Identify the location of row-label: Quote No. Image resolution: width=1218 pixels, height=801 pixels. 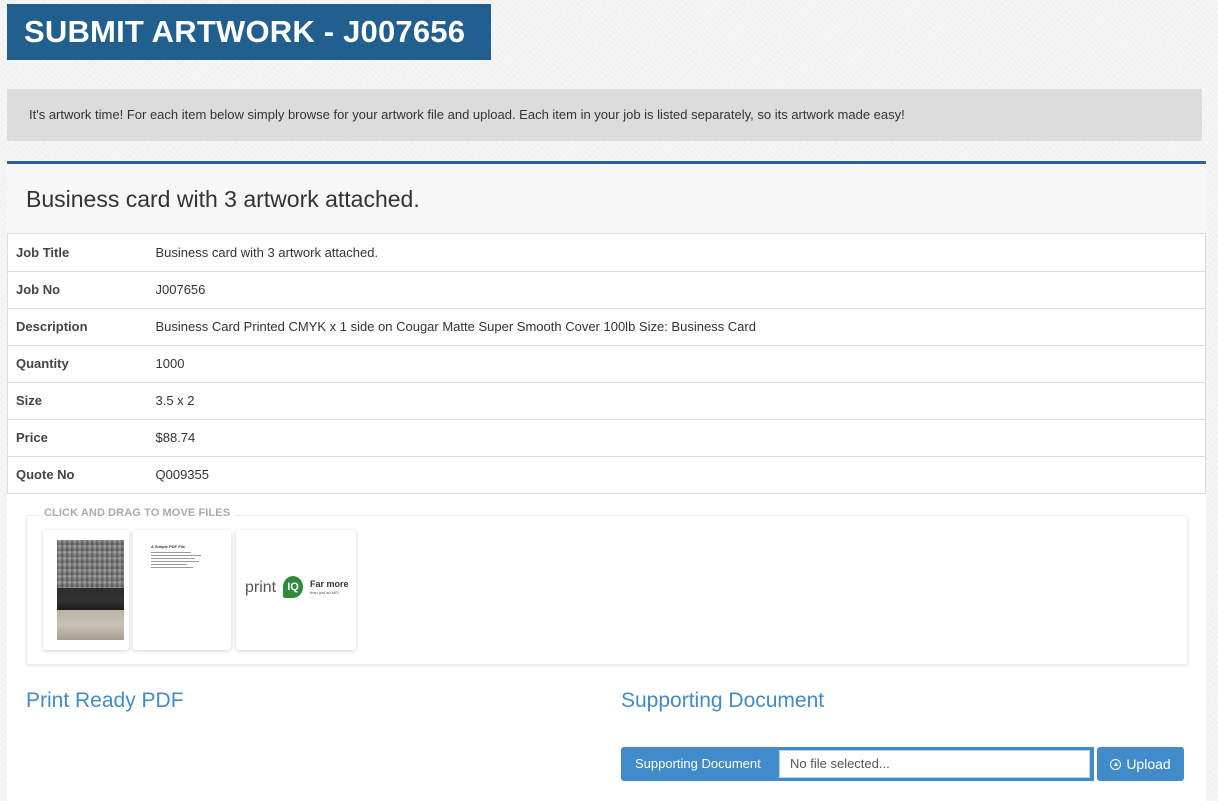
(77, 475).